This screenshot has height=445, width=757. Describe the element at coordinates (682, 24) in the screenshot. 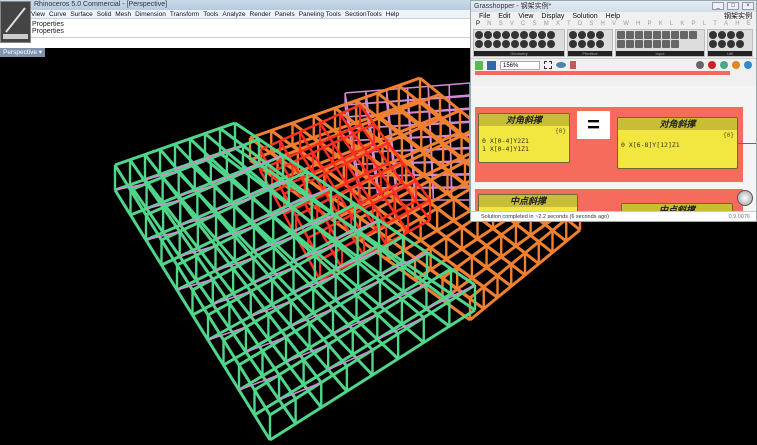

I see `tab-18: K` at that location.